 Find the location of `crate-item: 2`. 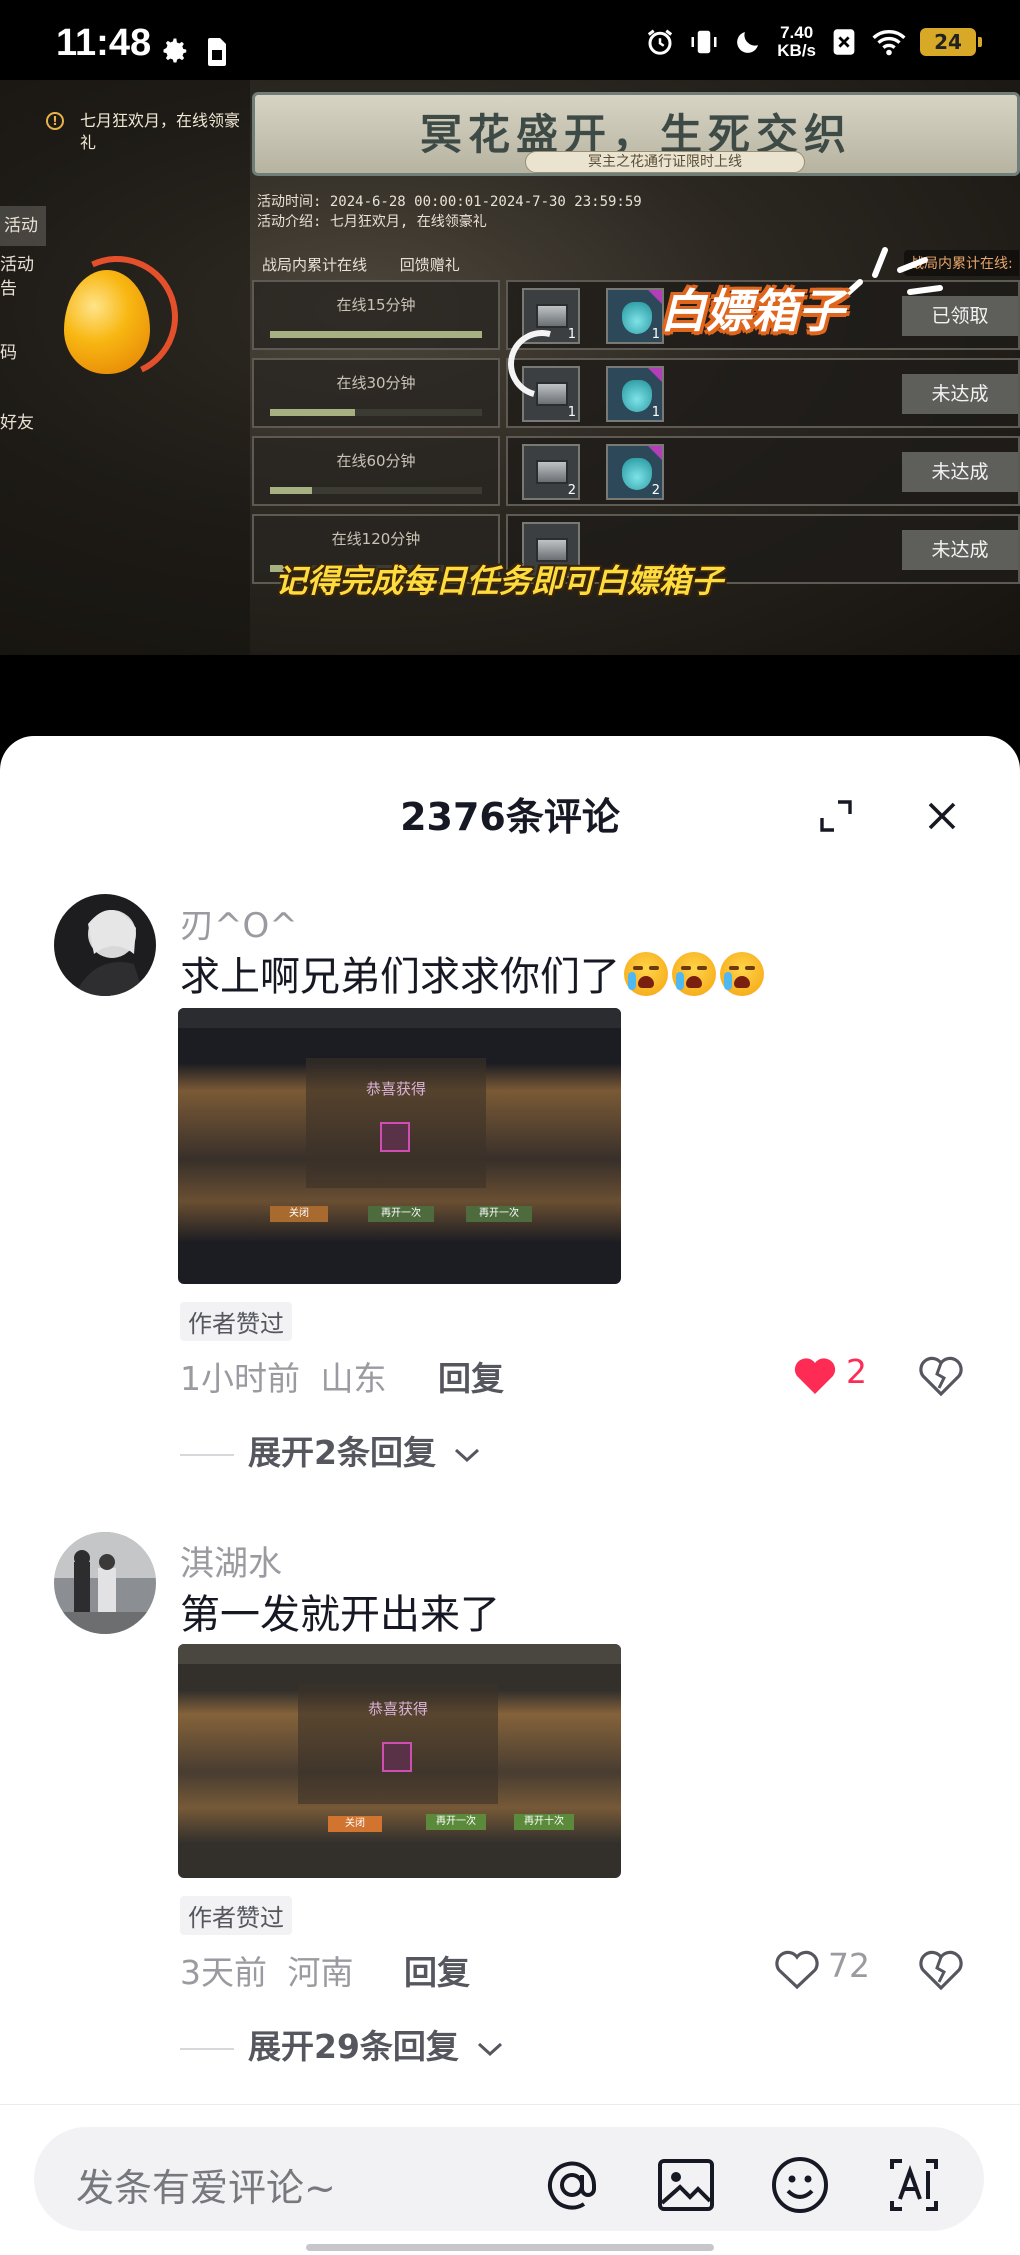

crate-item: 2 is located at coordinates (551, 472).